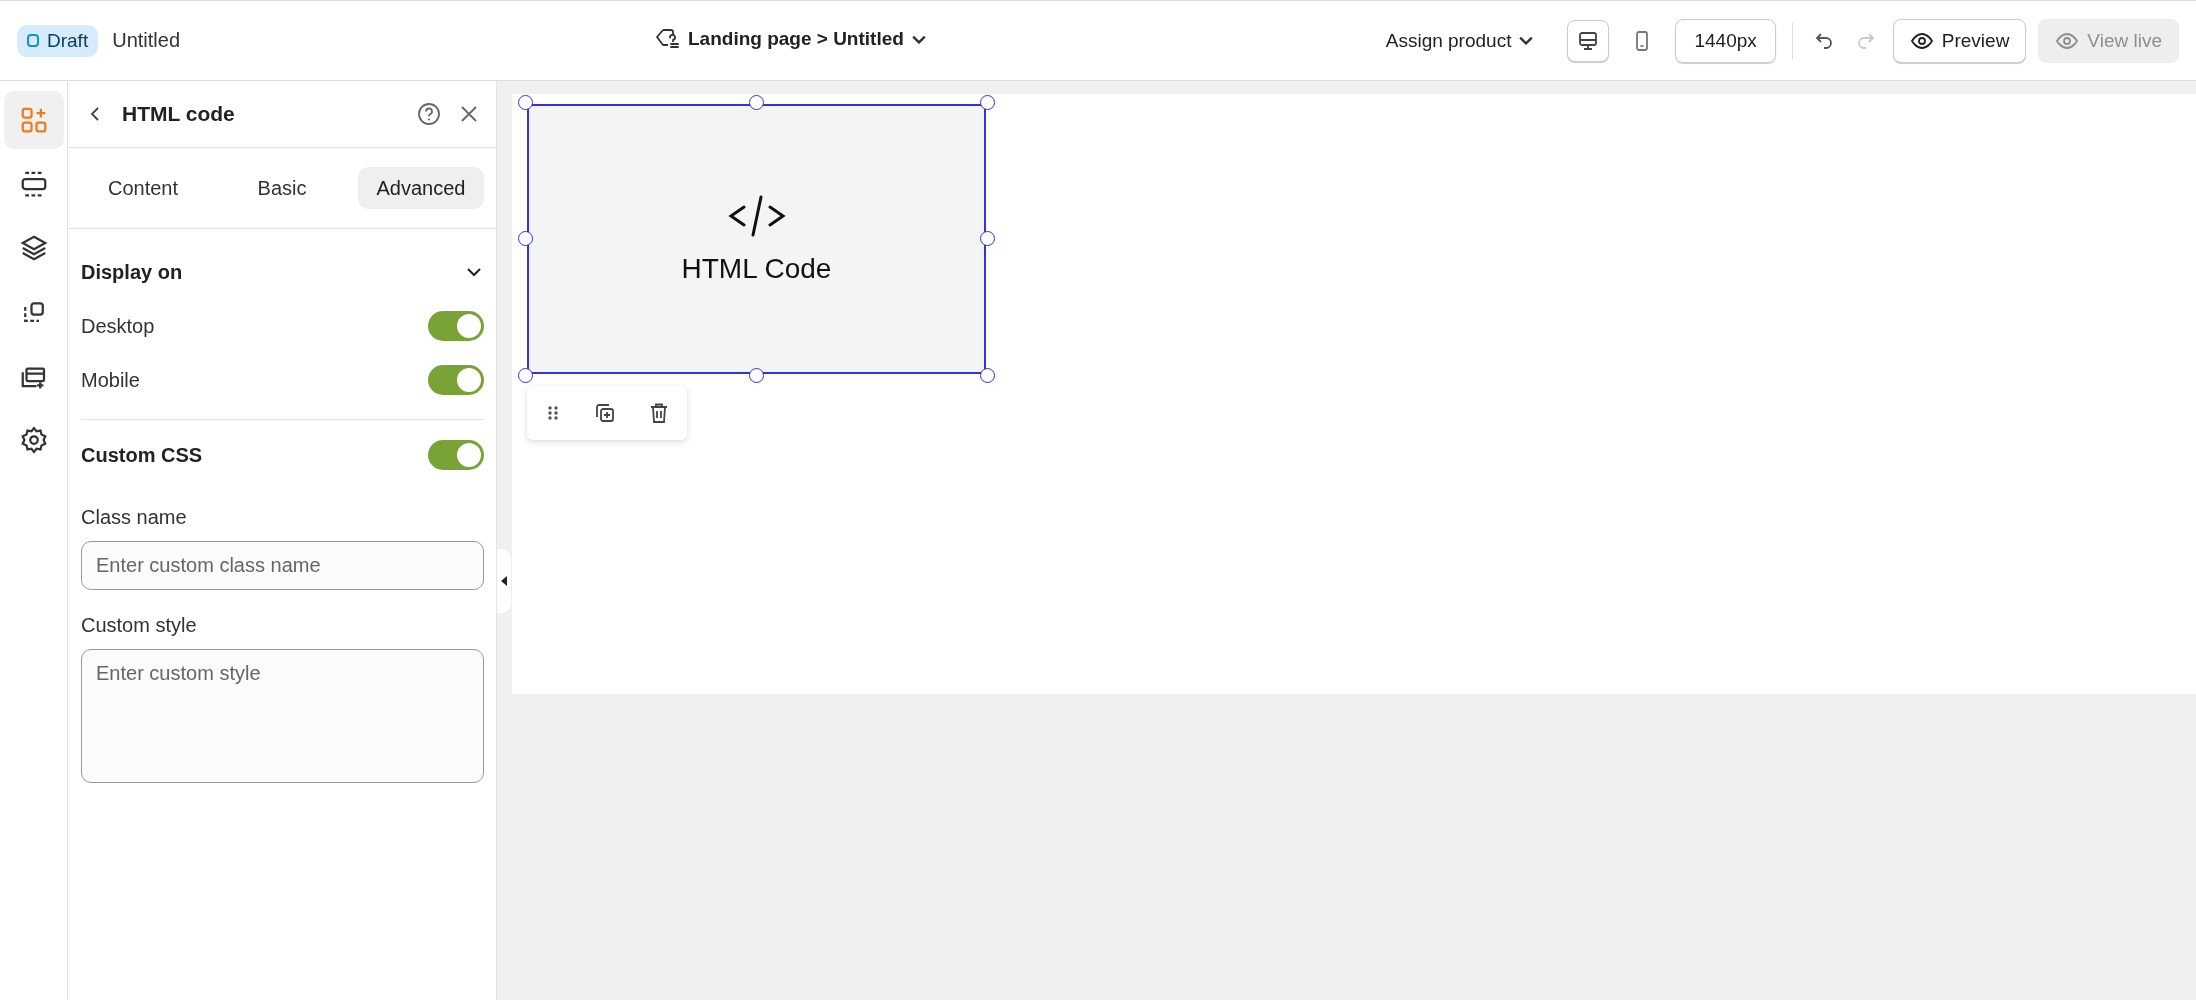 The width and height of the screenshot is (2196, 1000). What do you see at coordinates (118, 326) in the screenshot?
I see `toggle-label: Desktop` at bounding box center [118, 326].